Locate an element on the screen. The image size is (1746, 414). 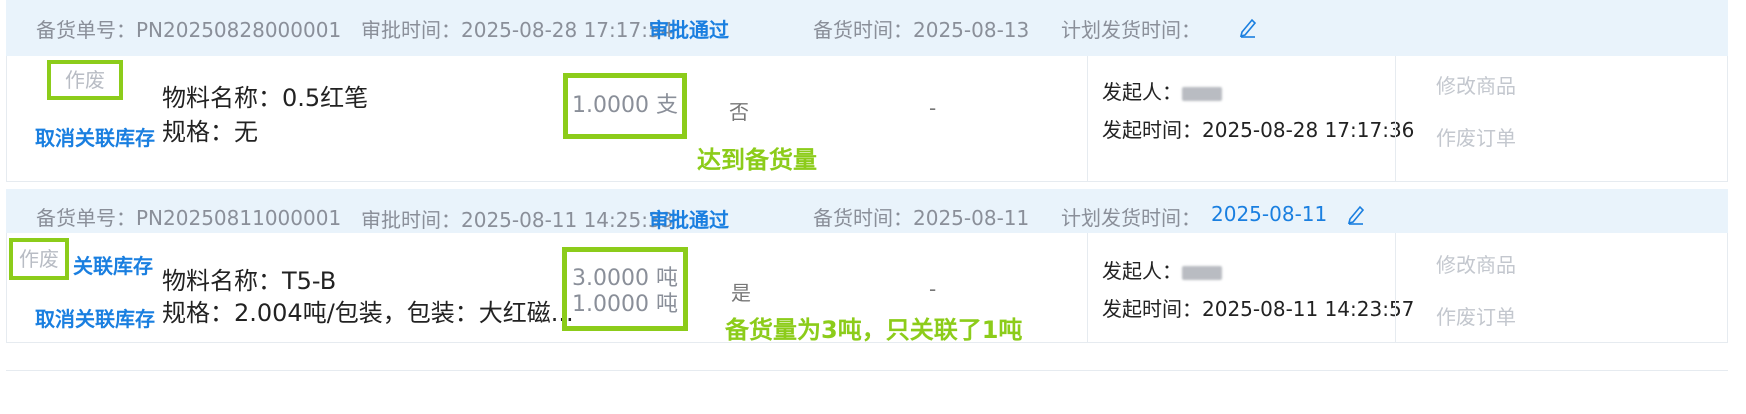
quantity-box: 3.0000 吨 1.0000 吨 is located at coordinates (625, 289).